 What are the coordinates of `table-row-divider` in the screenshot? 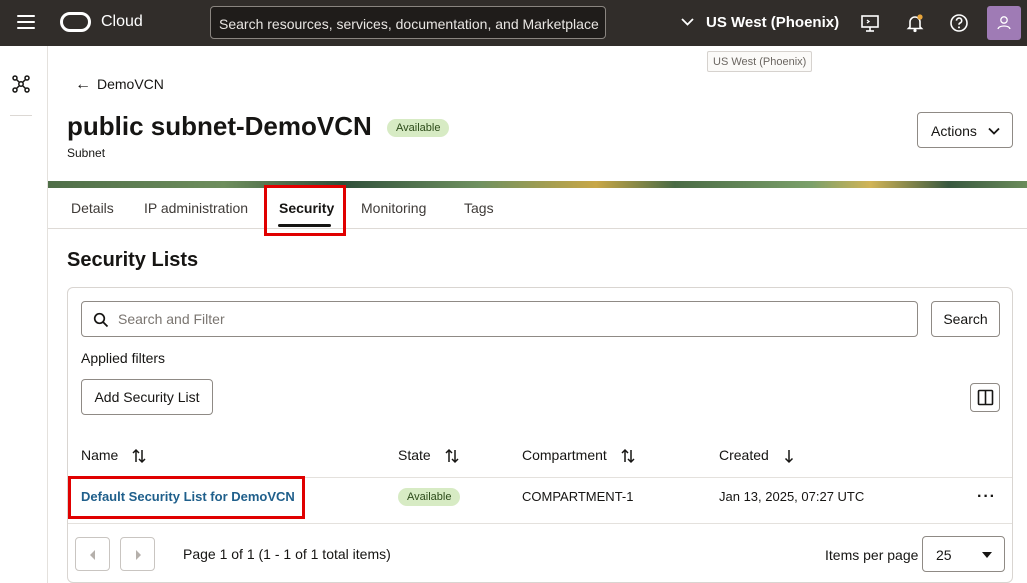 It's located at (540, 523).